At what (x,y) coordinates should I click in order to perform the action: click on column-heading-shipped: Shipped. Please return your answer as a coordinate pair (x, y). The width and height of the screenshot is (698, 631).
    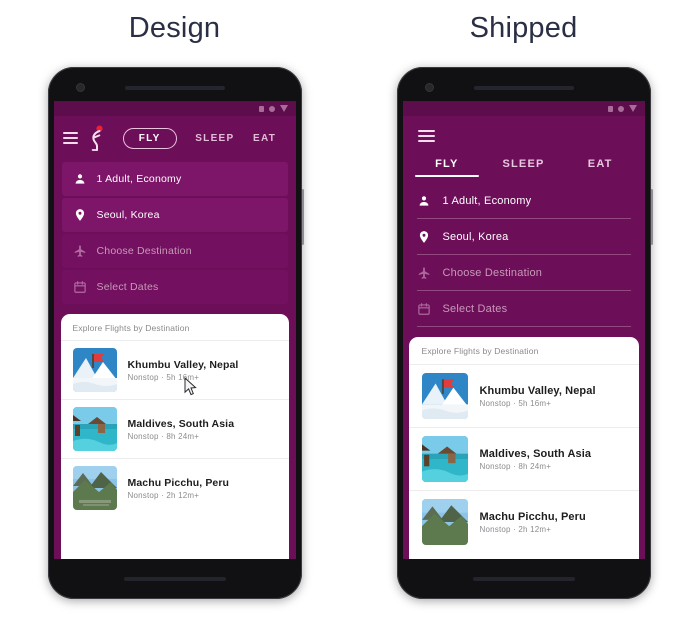
    Looking at the image, I should click on (523, 28).